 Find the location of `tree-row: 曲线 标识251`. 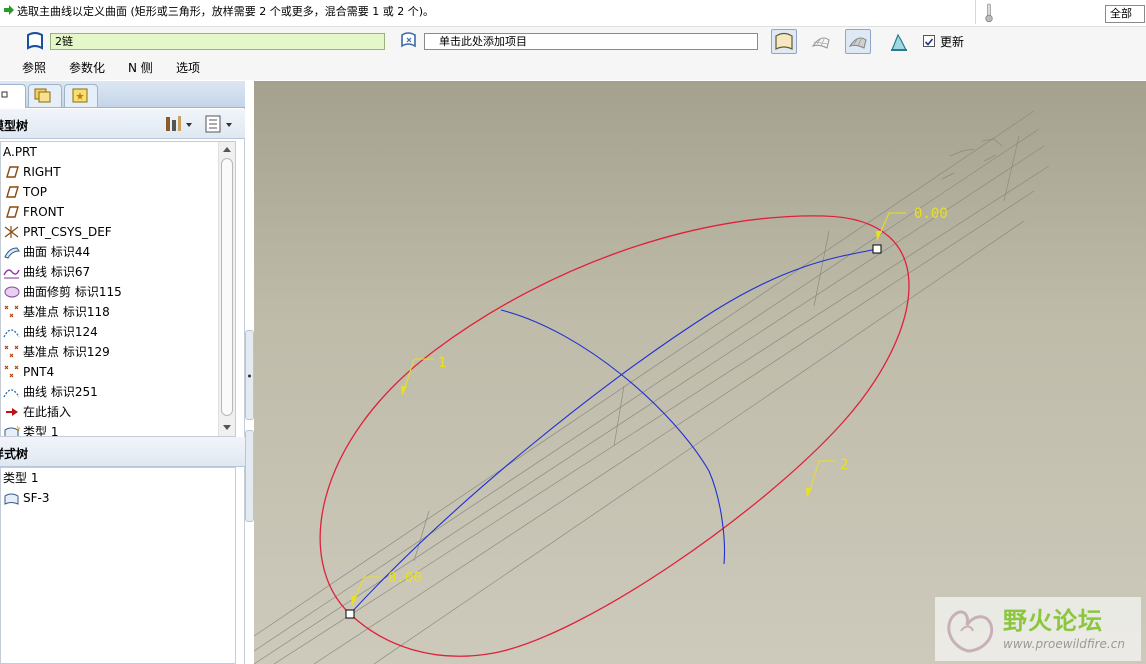

tree-row: 曲线 标识251 is located at coordinates (110, 392).